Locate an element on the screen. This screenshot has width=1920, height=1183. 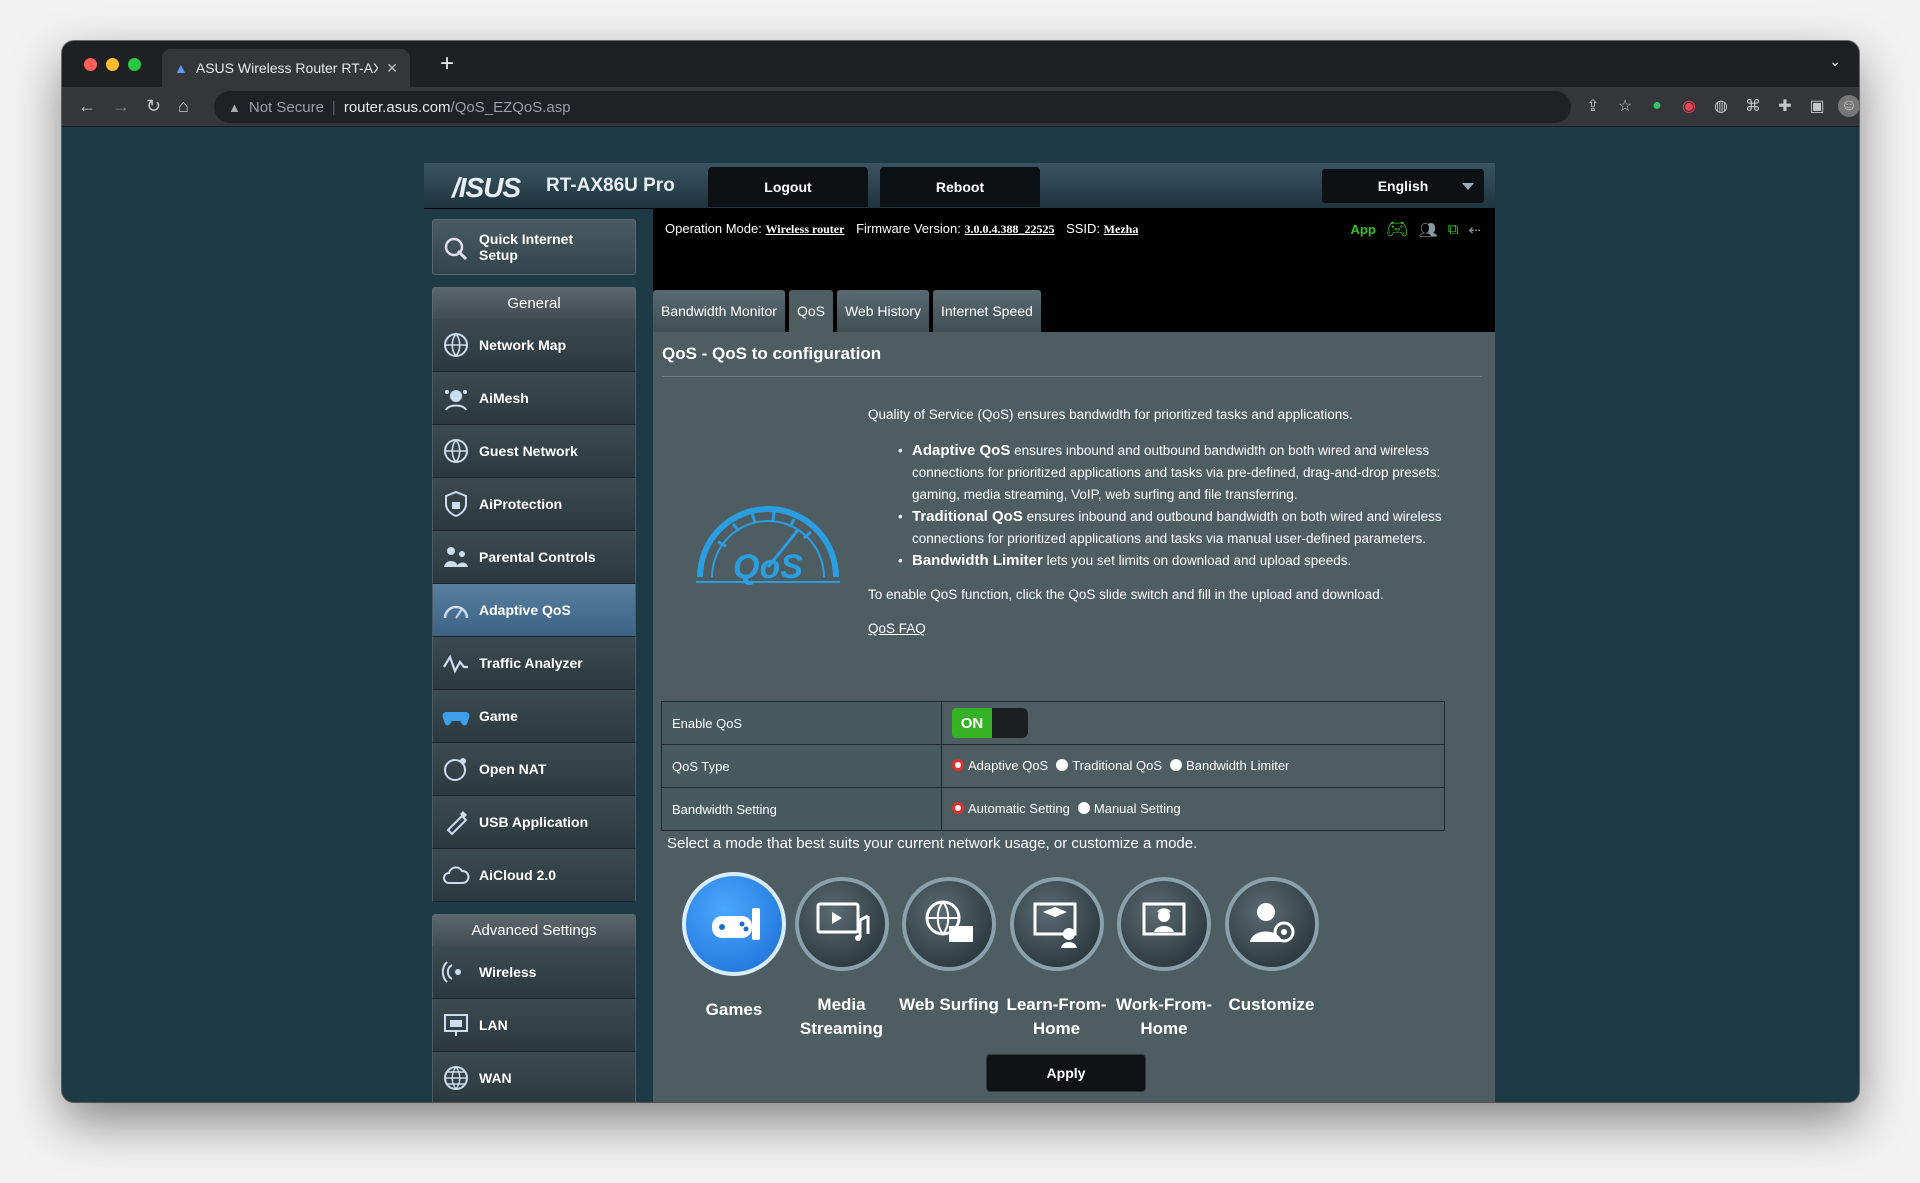
app-link: App is located at coordinates (1363, 229).